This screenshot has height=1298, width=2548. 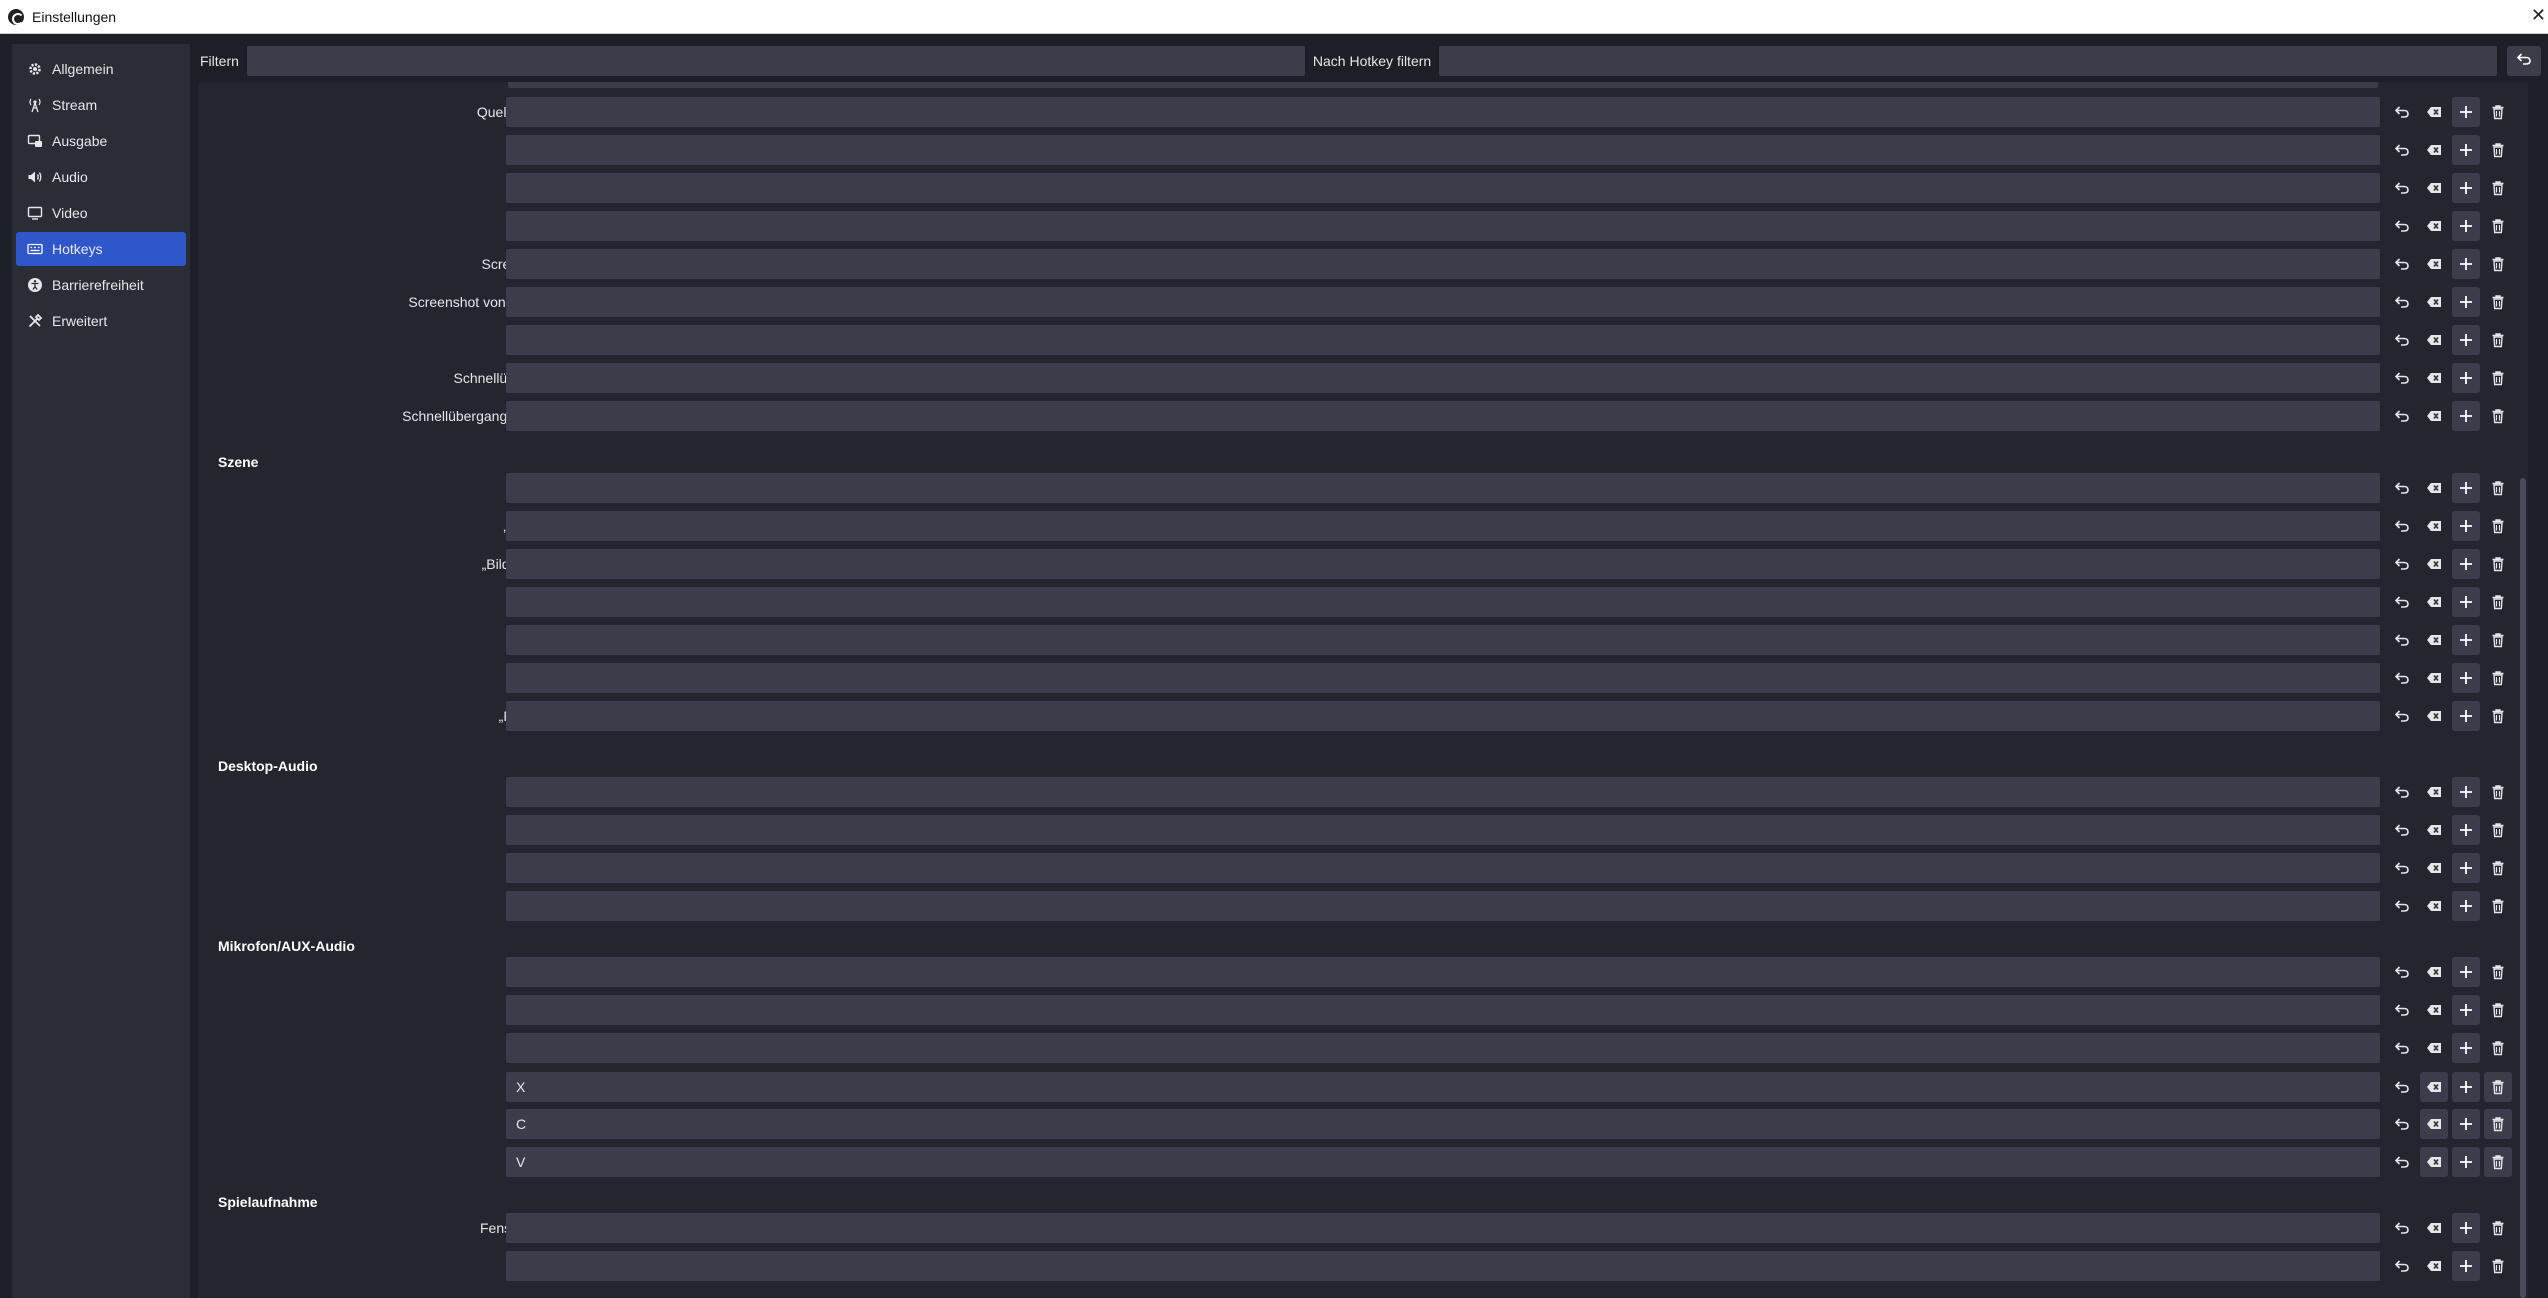 I want to click on hotkey-input: V, so click(x=1443, y=1162).